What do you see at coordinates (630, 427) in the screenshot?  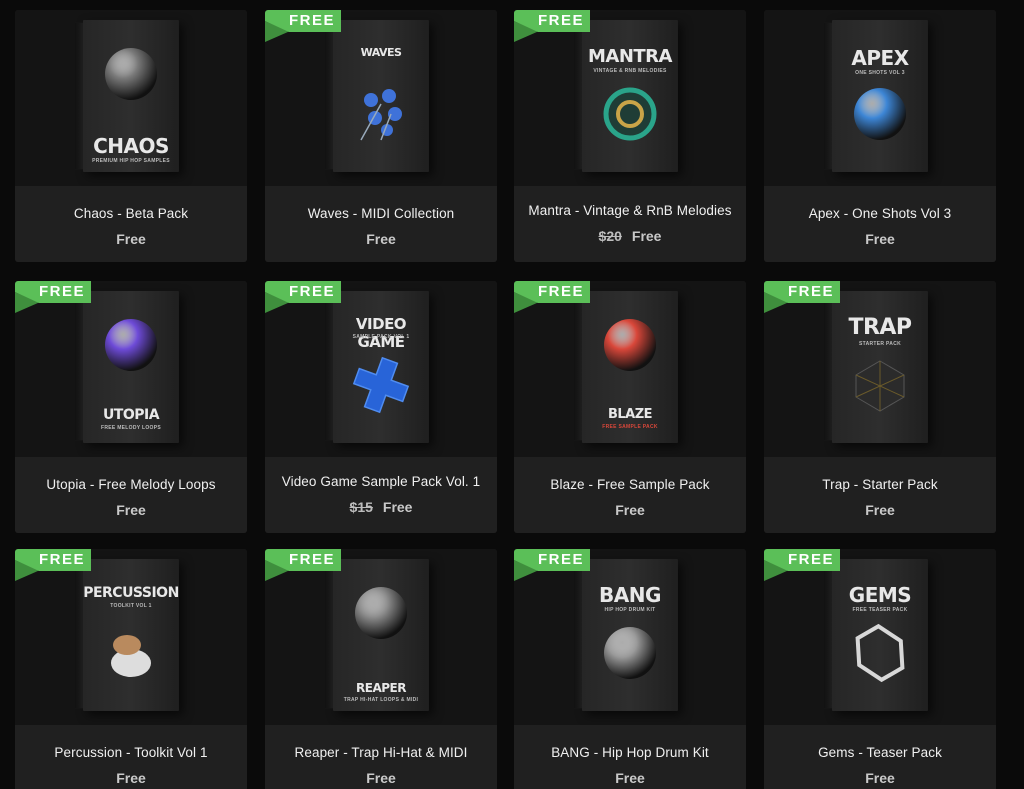 I see `box-subtitle: FREE SAMPLE PACK` at bounding box center [630, 427].